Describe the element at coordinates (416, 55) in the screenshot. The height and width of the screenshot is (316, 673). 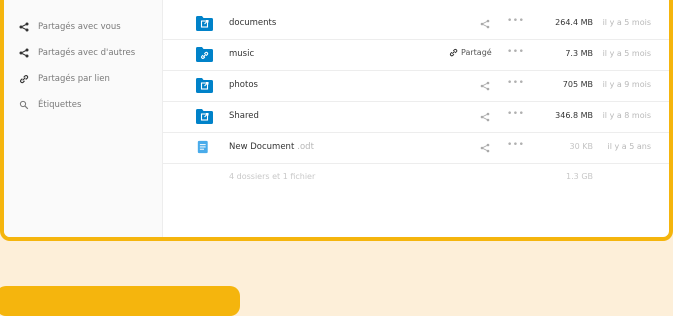
I see `table-row: music Partagé ••• 7.3 MB il y a 5 mois` at that location.